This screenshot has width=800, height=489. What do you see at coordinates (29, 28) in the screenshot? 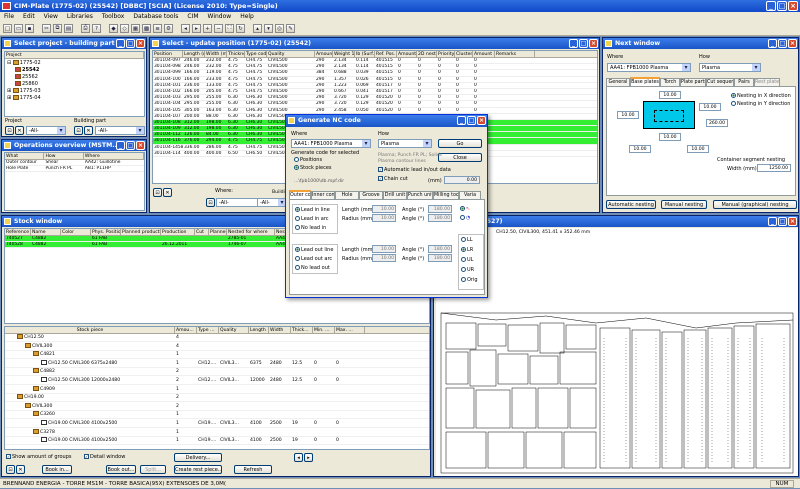
I see `save-icon: ▪` at bounding box center [29, 28].